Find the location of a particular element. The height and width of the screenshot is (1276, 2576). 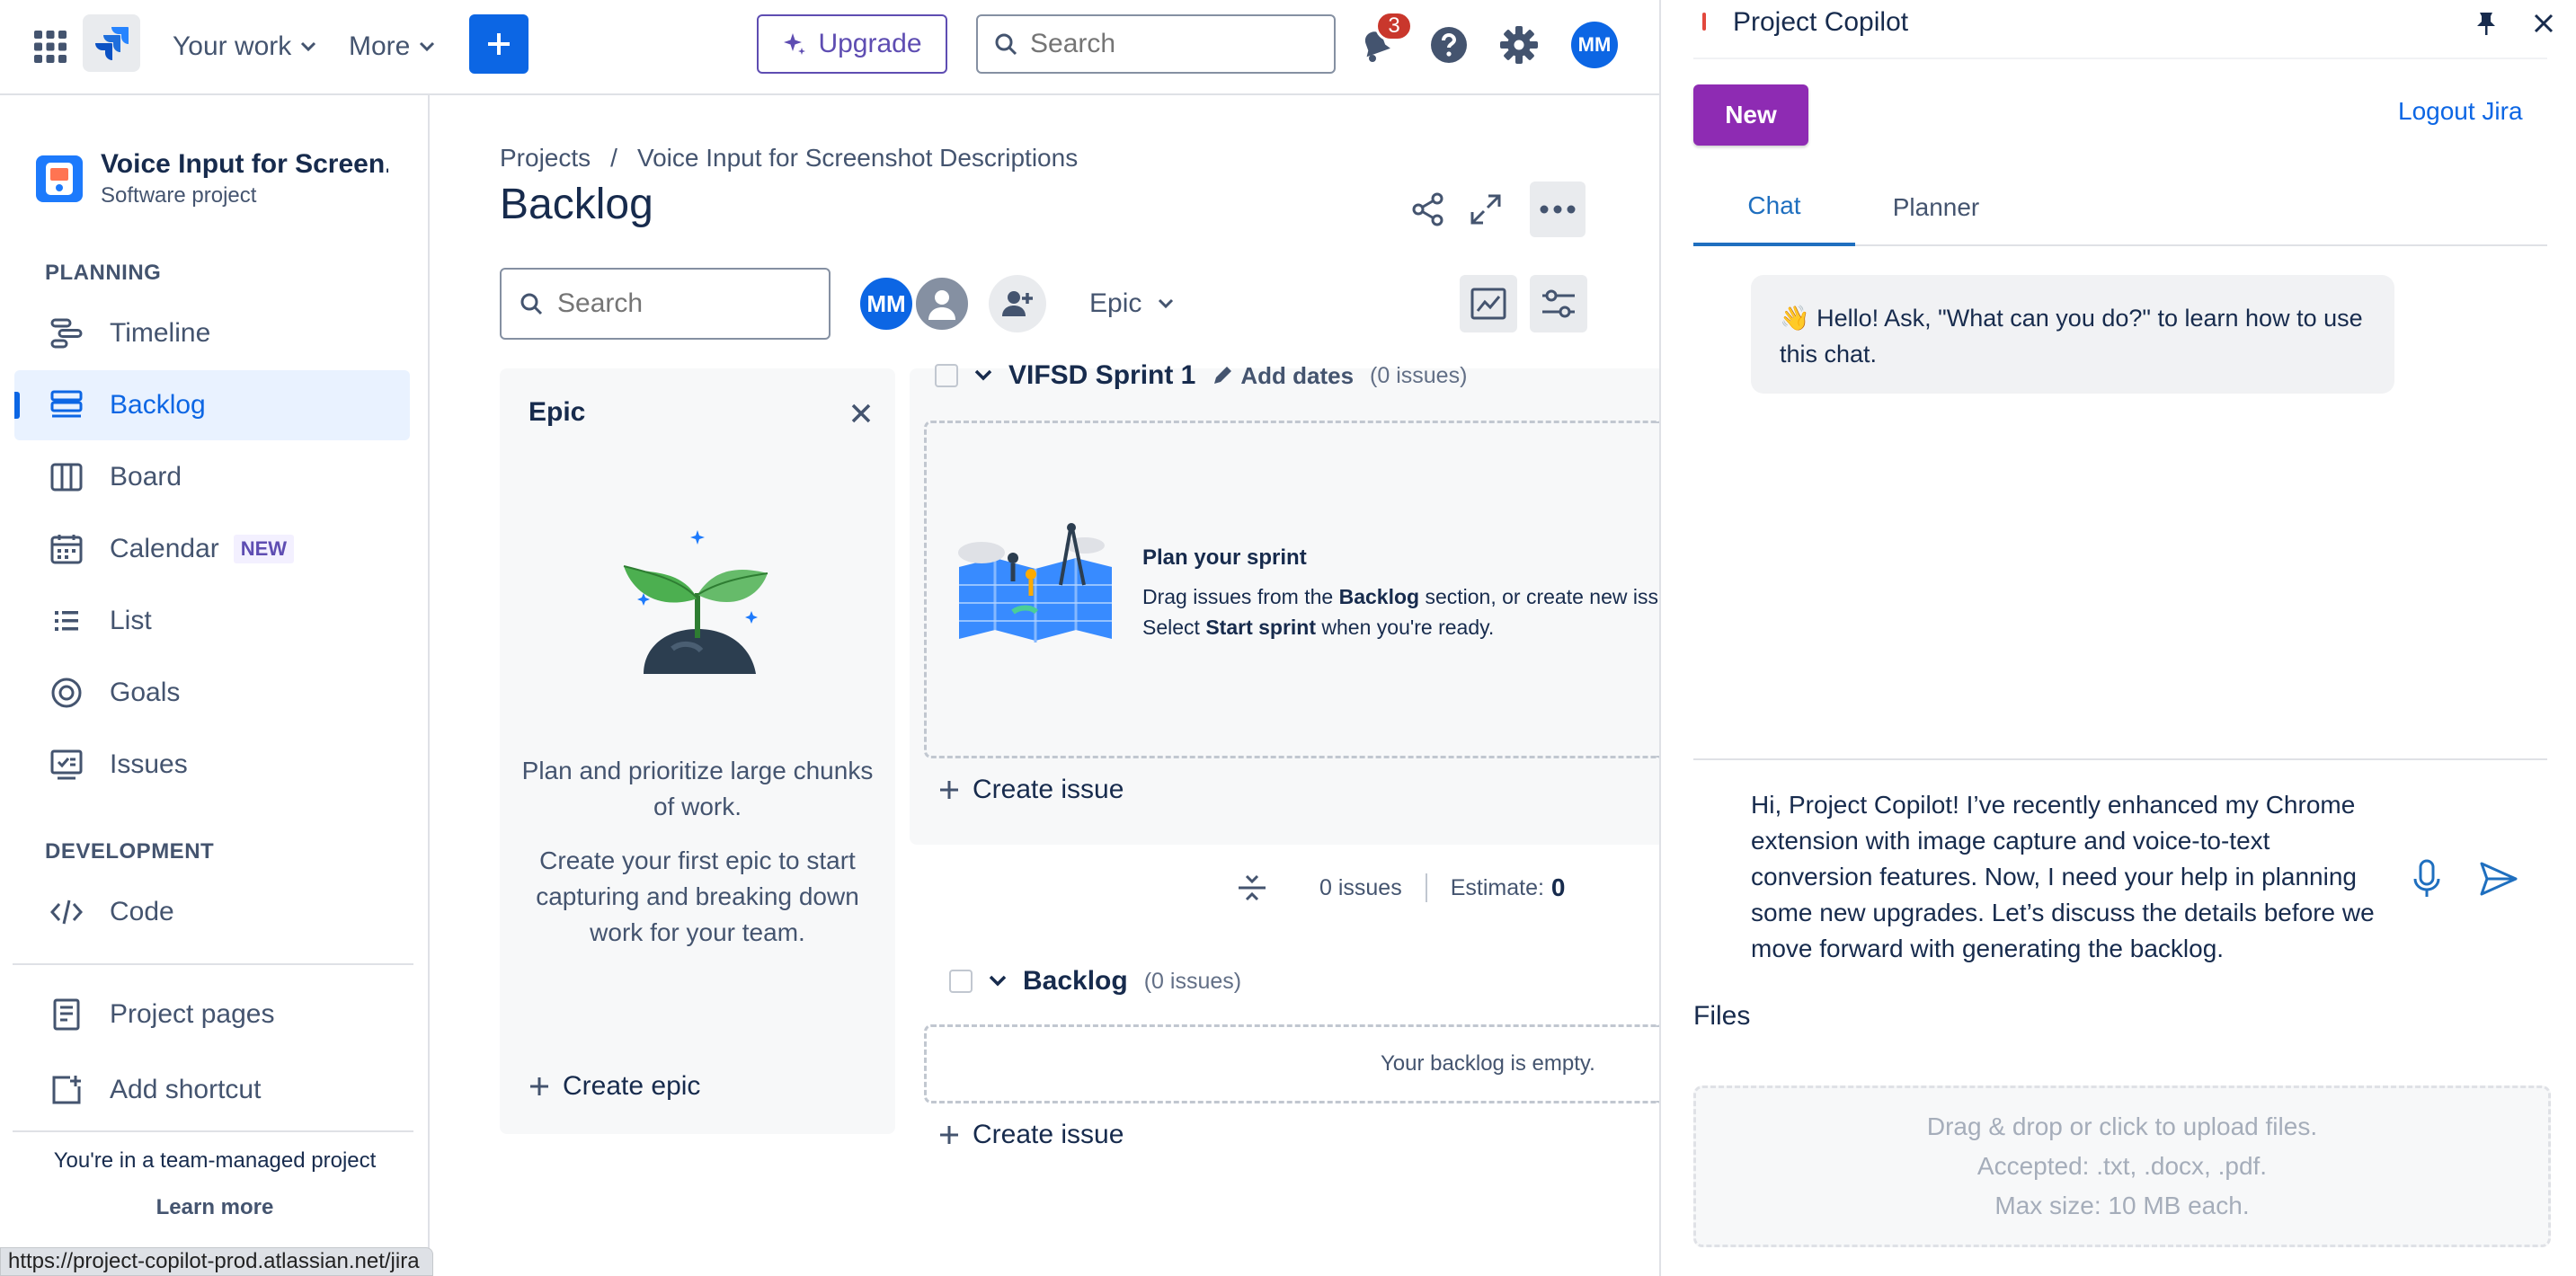

sidebar-item-add-shortcut: Add shortcut is located at coordinates (212, 1090).